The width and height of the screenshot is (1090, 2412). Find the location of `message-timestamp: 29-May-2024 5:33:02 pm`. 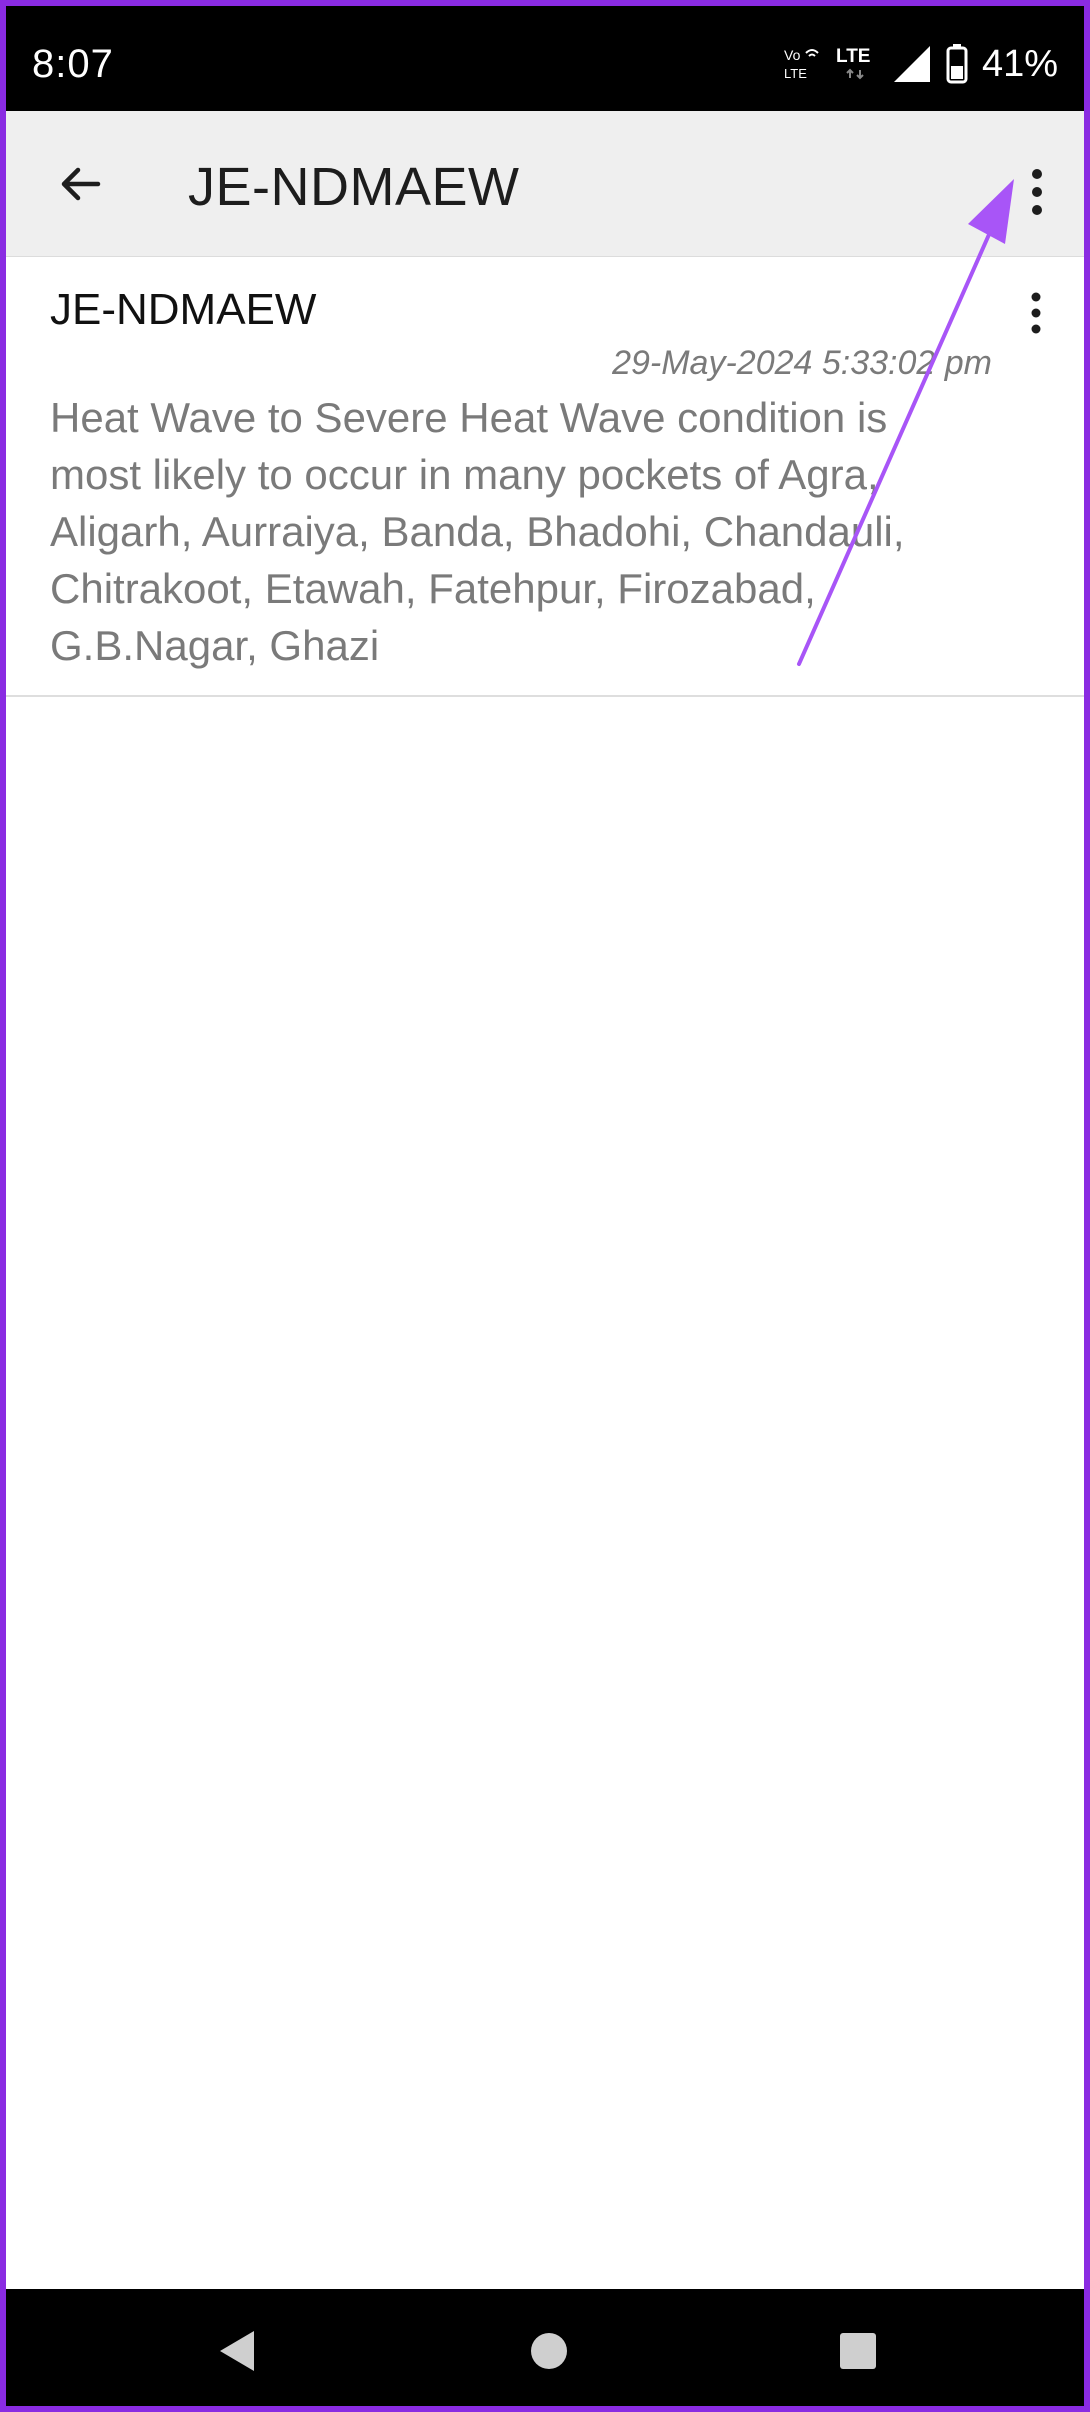

message-timestamp: 29-May-2024 5:33:02 pm is located at coordinates (802, 363).